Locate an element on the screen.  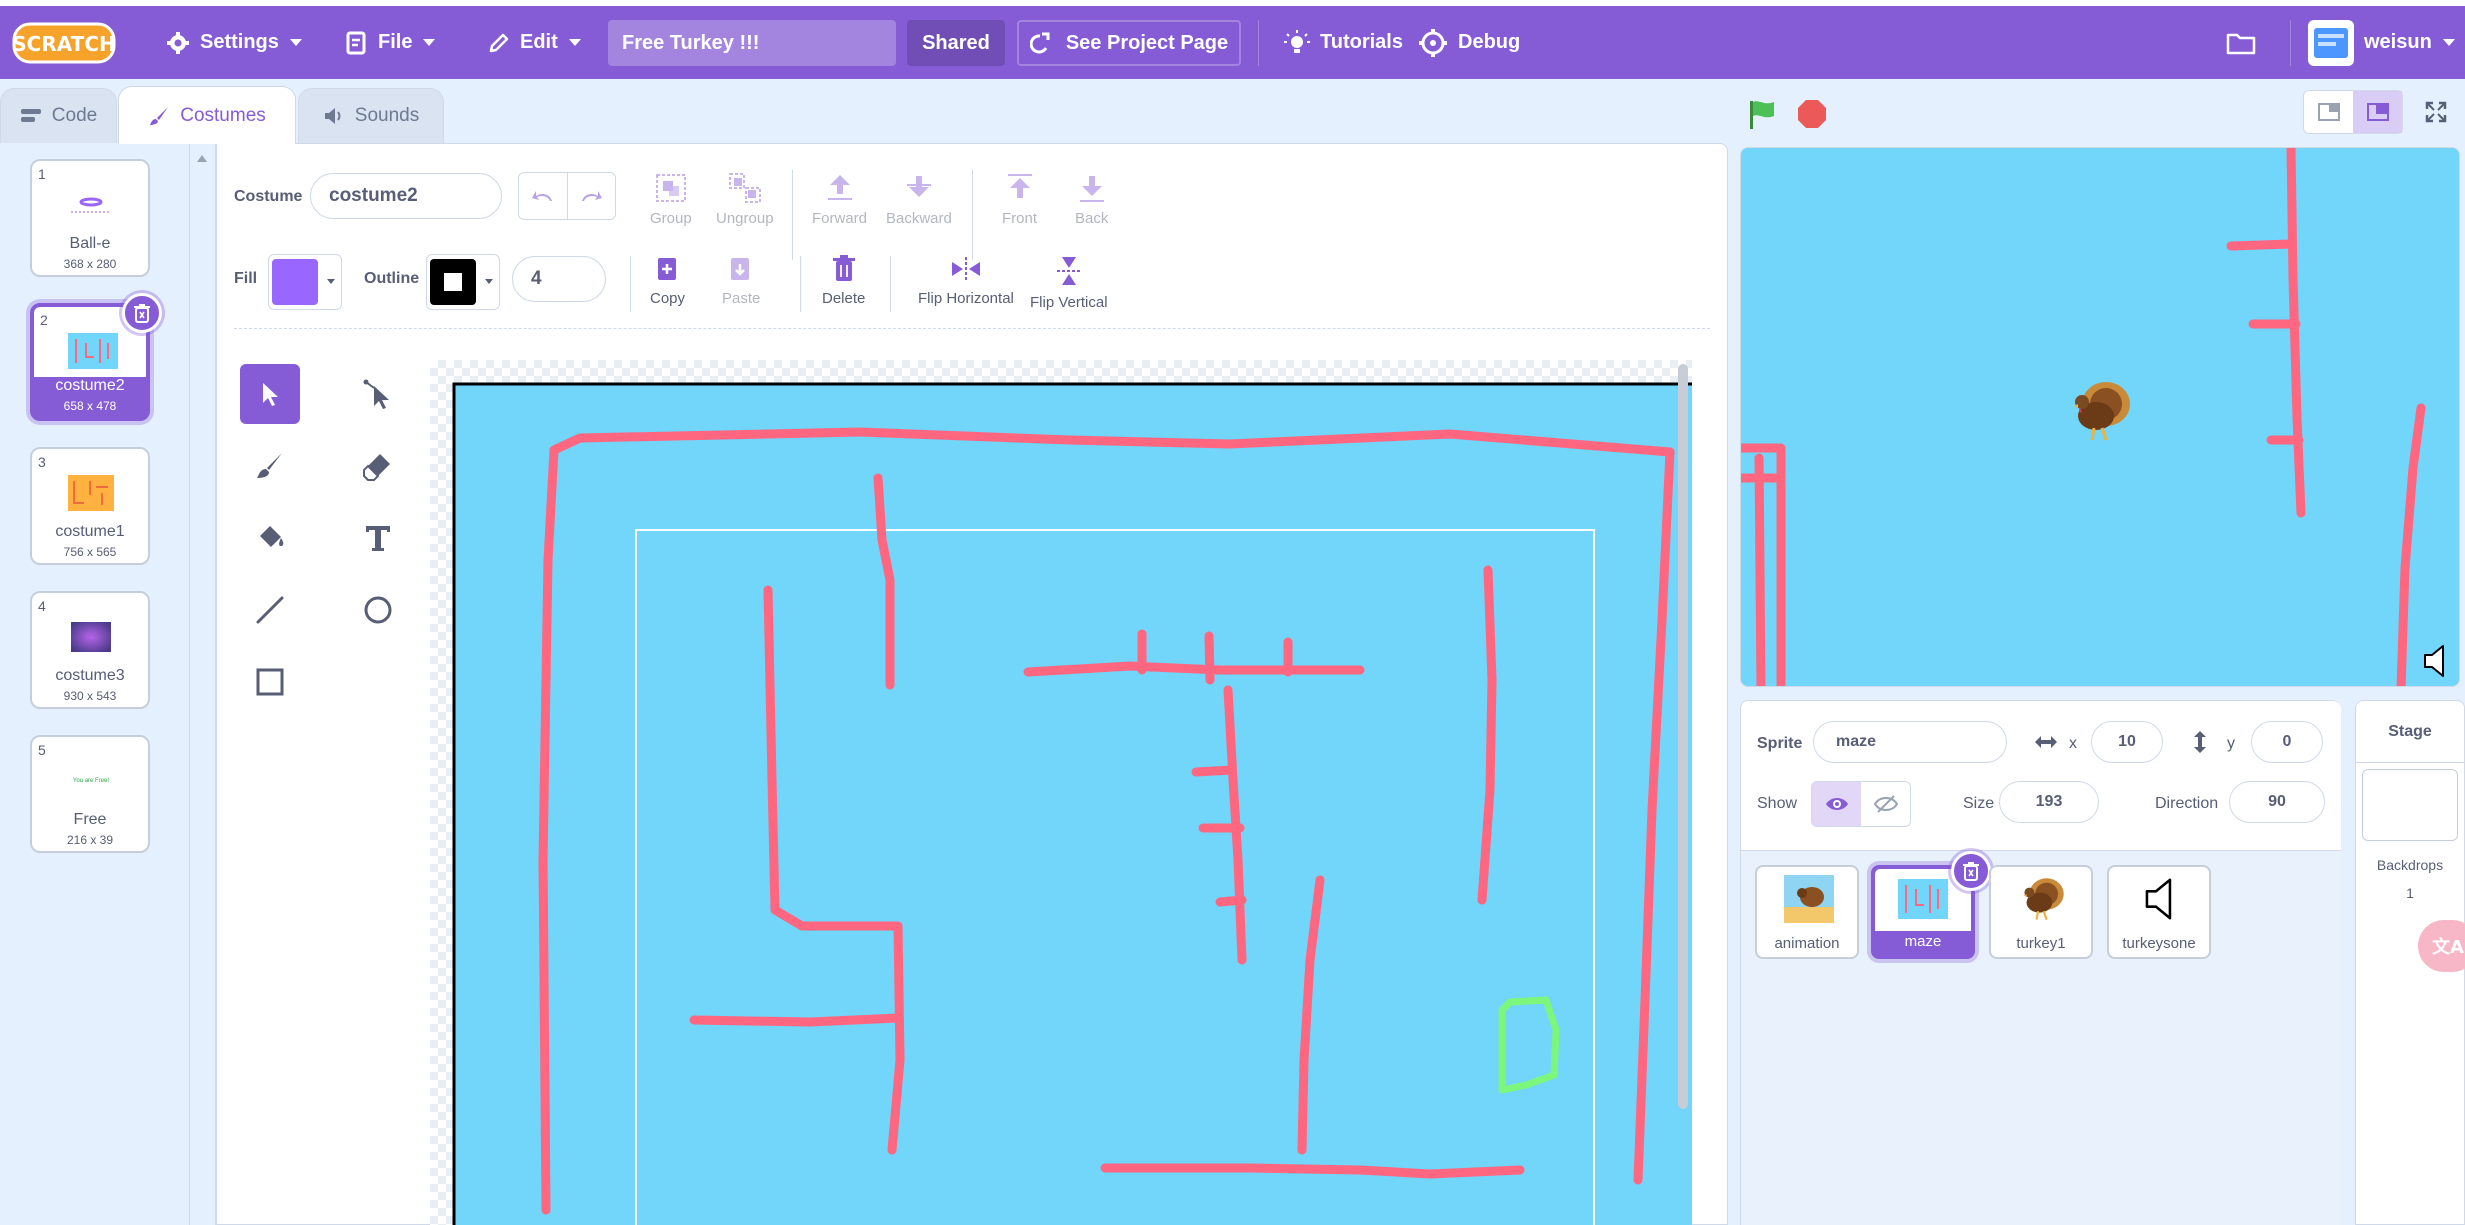
costume-size: 930 x 543 is located at coordinates (90, 696).